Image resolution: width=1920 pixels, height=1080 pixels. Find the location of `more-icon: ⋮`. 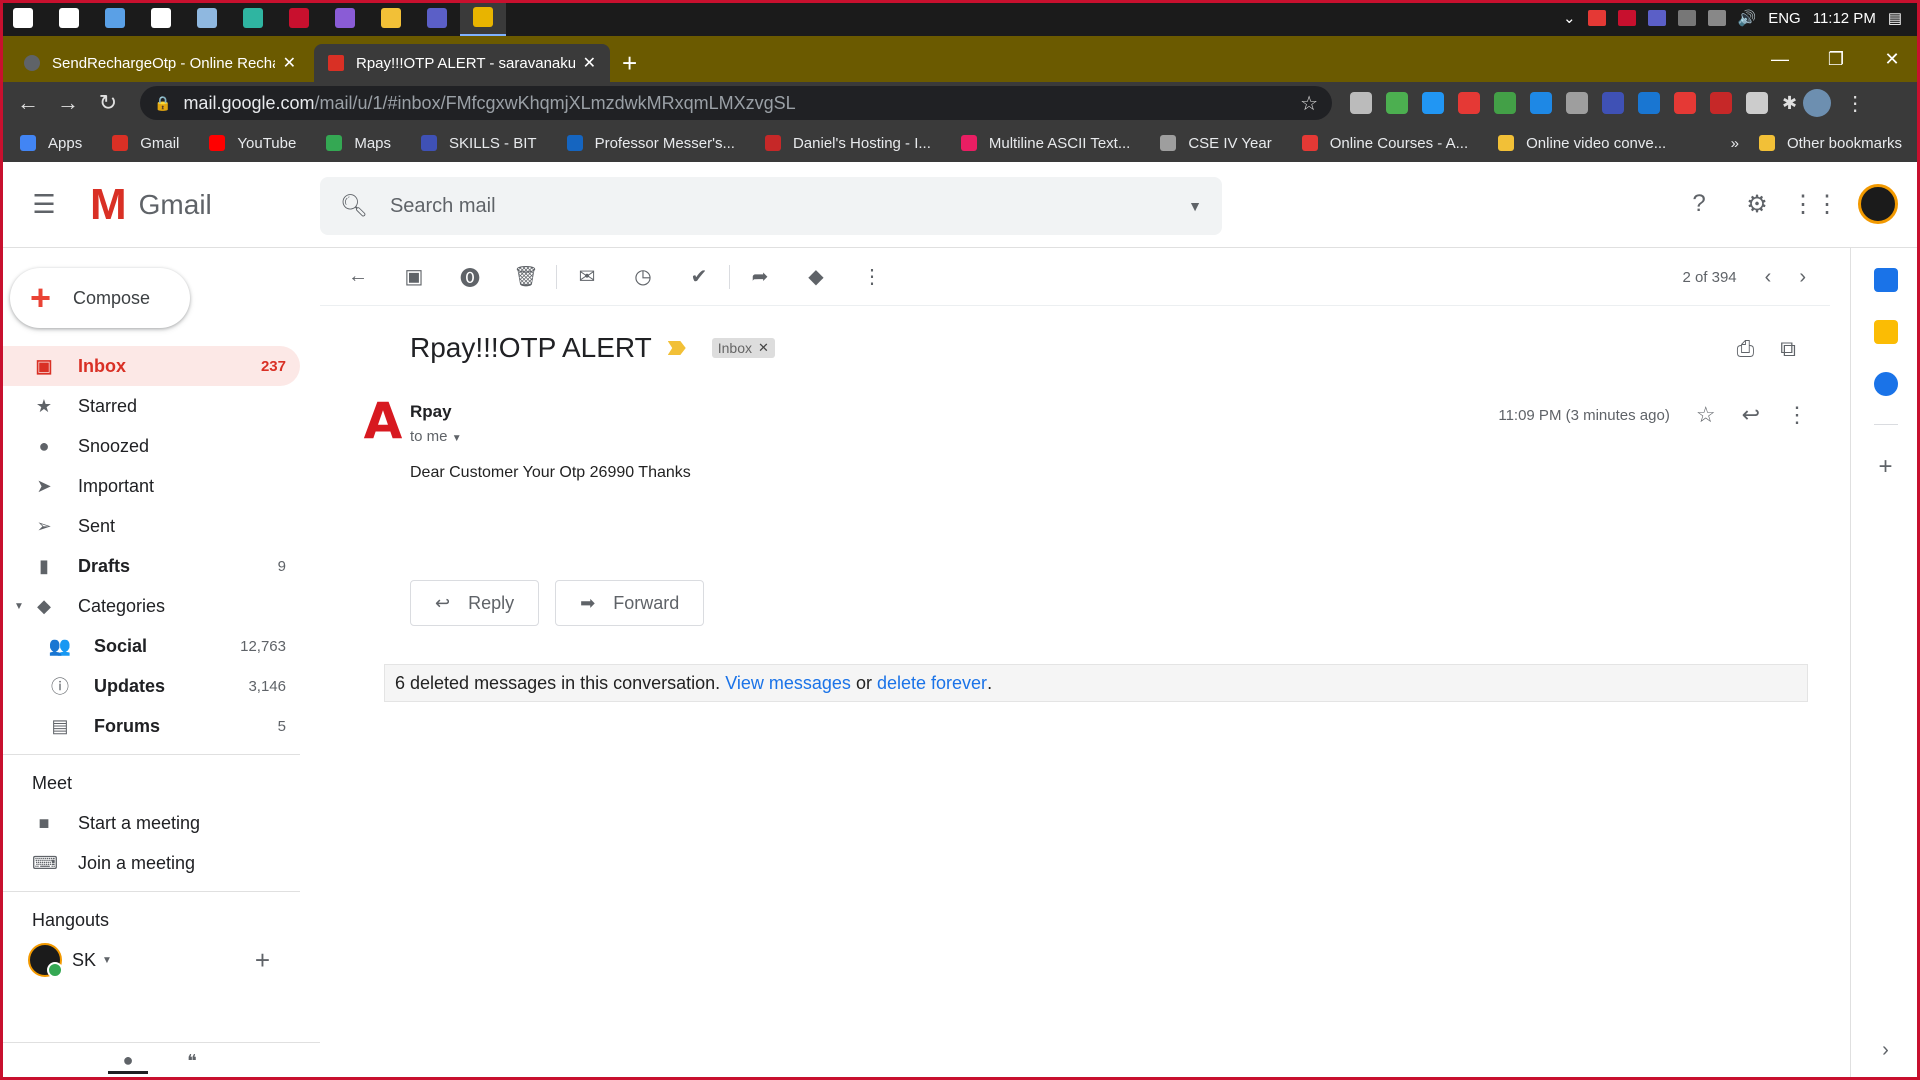

more-icon: ⋮ is located at coordinates (1797, 415).